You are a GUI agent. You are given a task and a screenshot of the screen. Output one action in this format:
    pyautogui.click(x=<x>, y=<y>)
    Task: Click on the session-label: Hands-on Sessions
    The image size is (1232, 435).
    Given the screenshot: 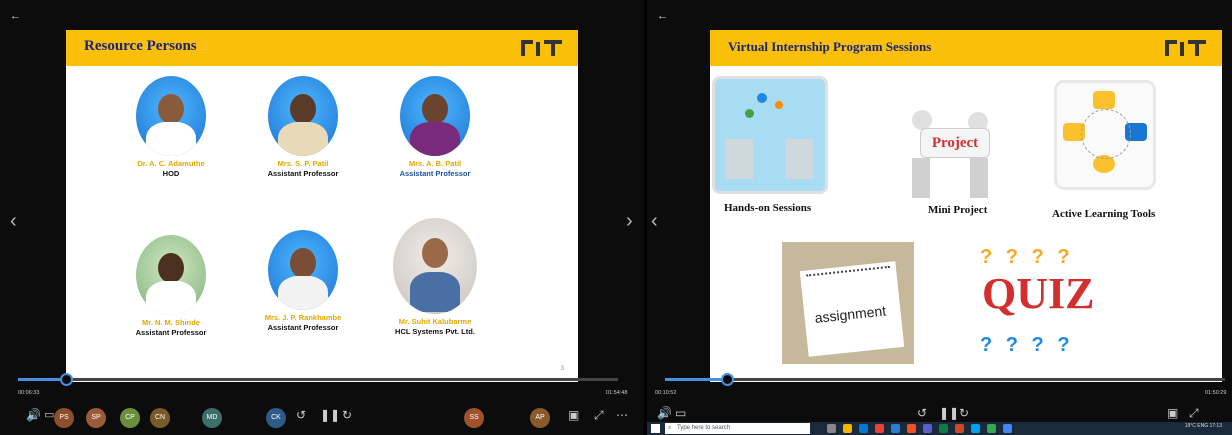 What is the action you would take?
    pyautogui.click(x=768, y=208)
    